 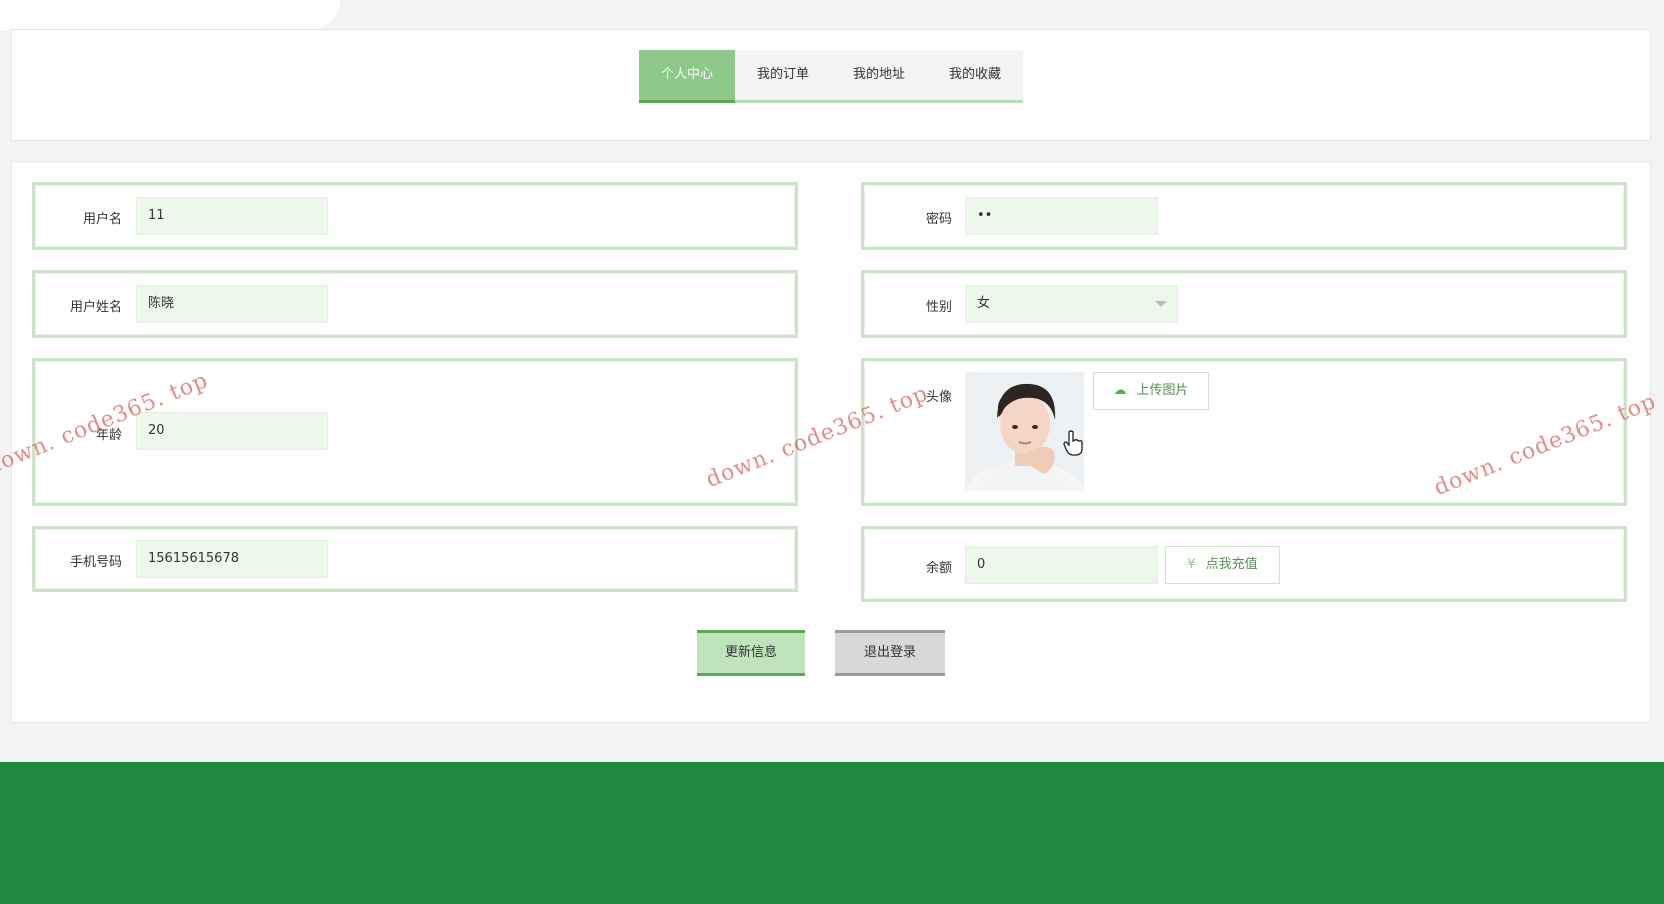 I want to click on hand-cursor-icon, so click(x=1073, y=443).